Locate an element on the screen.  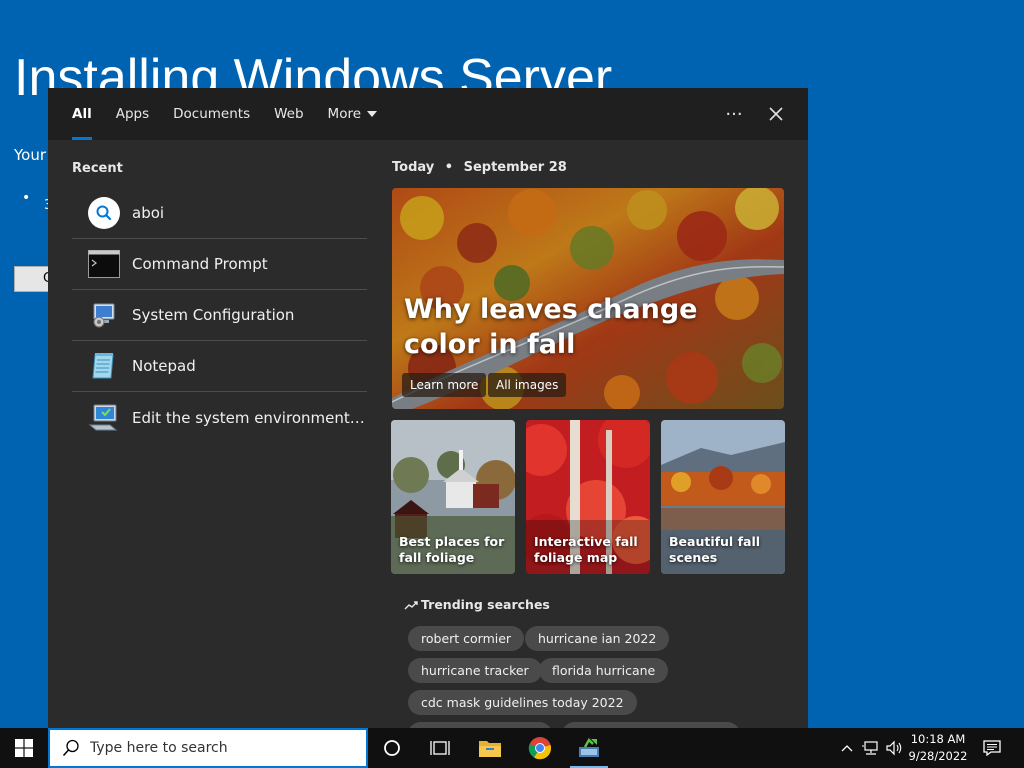
show-hidden-icons-button is located at coordinates (847, 748).